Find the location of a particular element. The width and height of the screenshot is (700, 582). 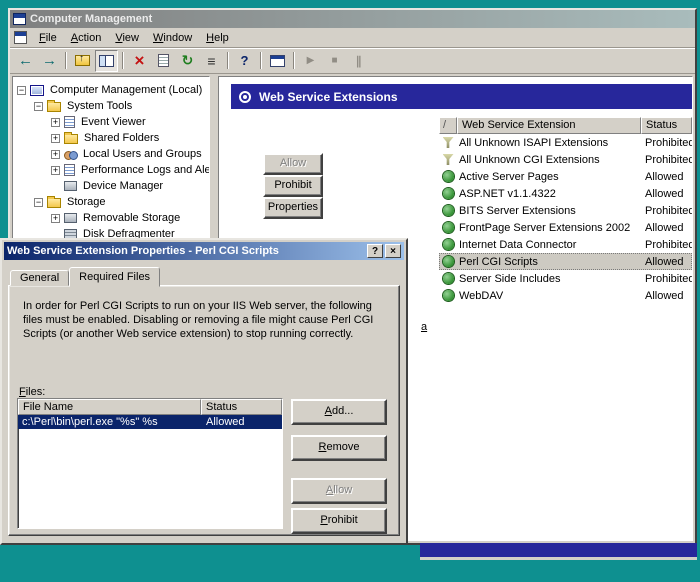

device-manager-icon is located at coordinates (70, 186).